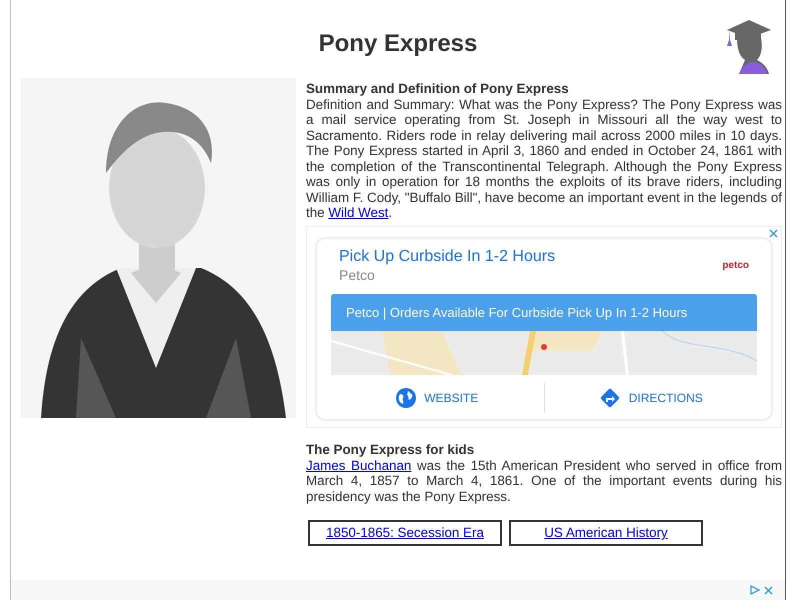 This screenshot has height=600, width=796. What do you see at coordinates (358, 212) in the screenshot?
I see `wild-west-link: Wild West` at bounding box center [358, 212].